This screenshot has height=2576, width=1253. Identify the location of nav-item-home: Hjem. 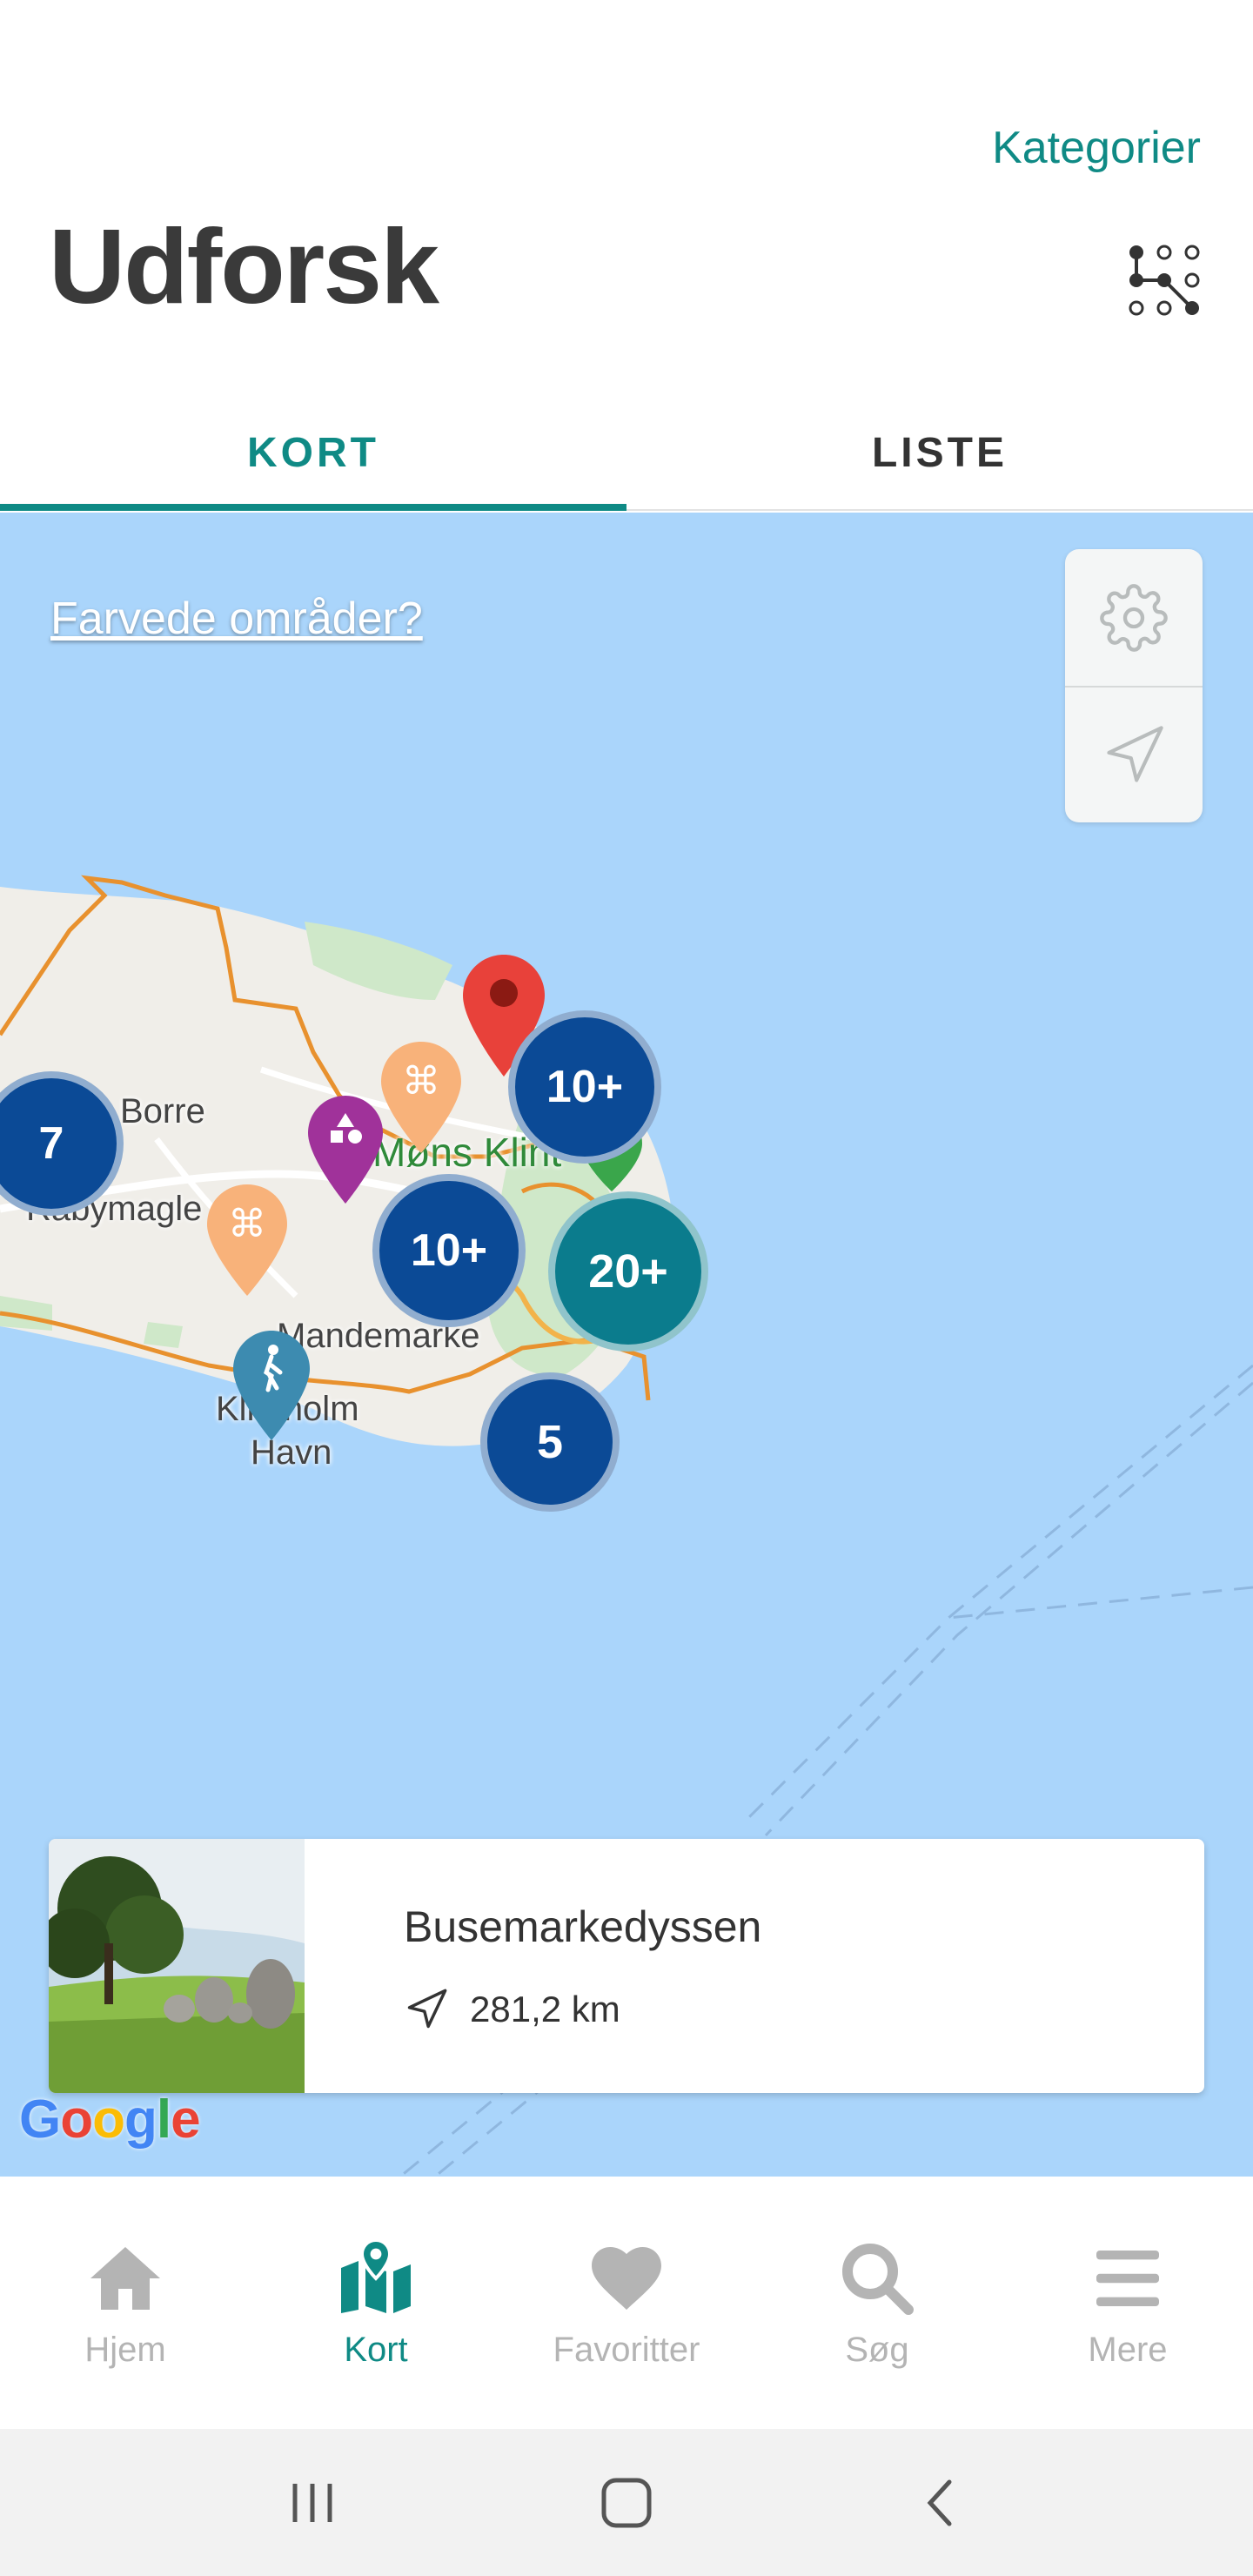
(125, 2303).